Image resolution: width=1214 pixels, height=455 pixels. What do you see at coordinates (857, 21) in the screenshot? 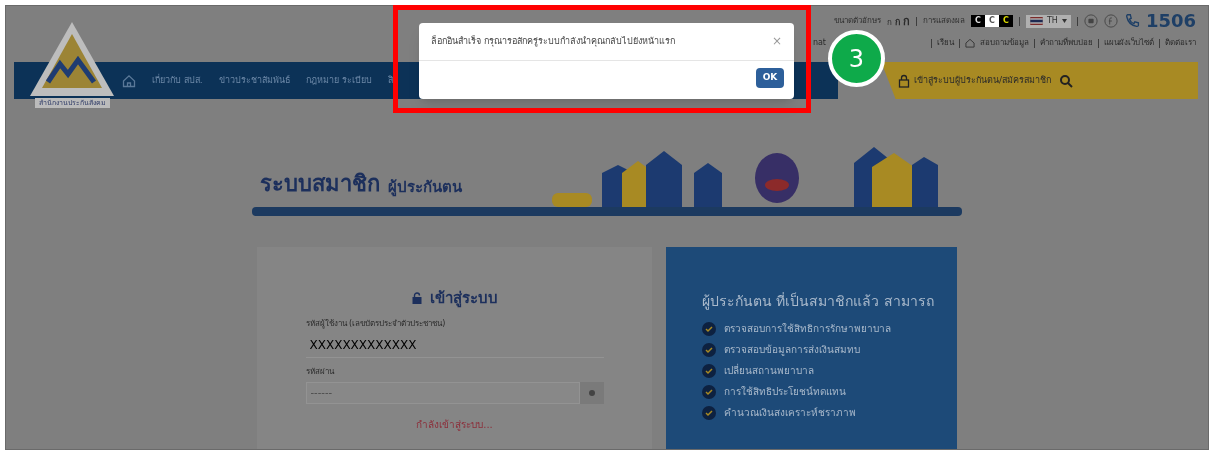
I see `font-size-label: ขนาดตัวอักษร` at bounding box center [857, 21].